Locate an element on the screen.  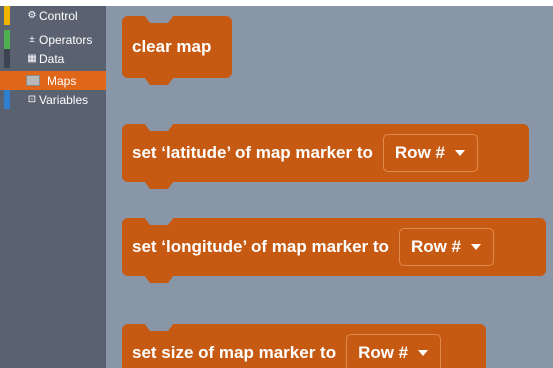
plus-minus-icon: ± is located at coordinates (32, 39).